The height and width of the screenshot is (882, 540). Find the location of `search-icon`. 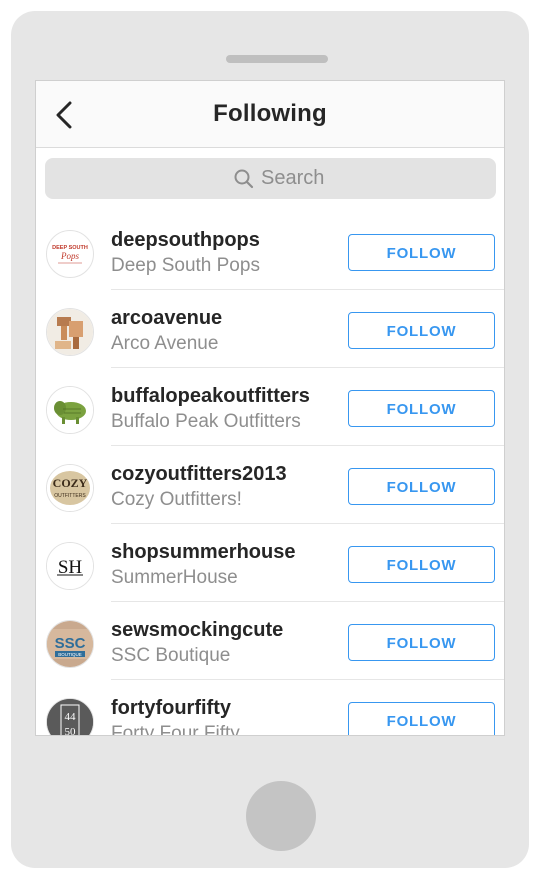

search-icon is located at coordinates (244, 179).